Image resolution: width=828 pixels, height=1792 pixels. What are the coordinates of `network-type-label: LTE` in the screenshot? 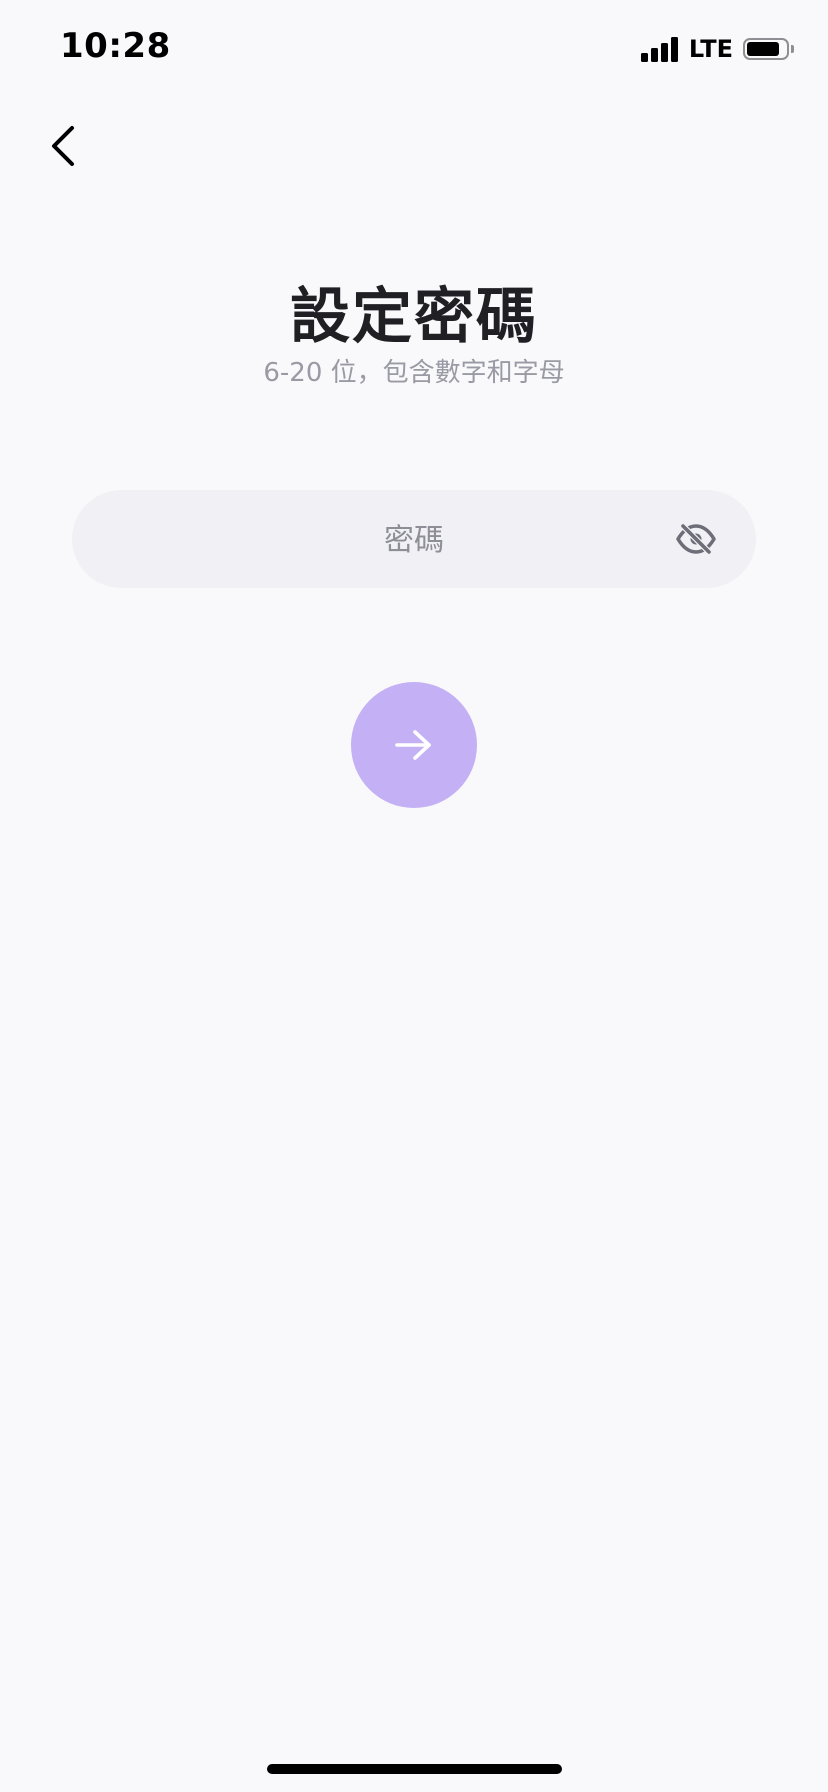 It's located at (710, 49).